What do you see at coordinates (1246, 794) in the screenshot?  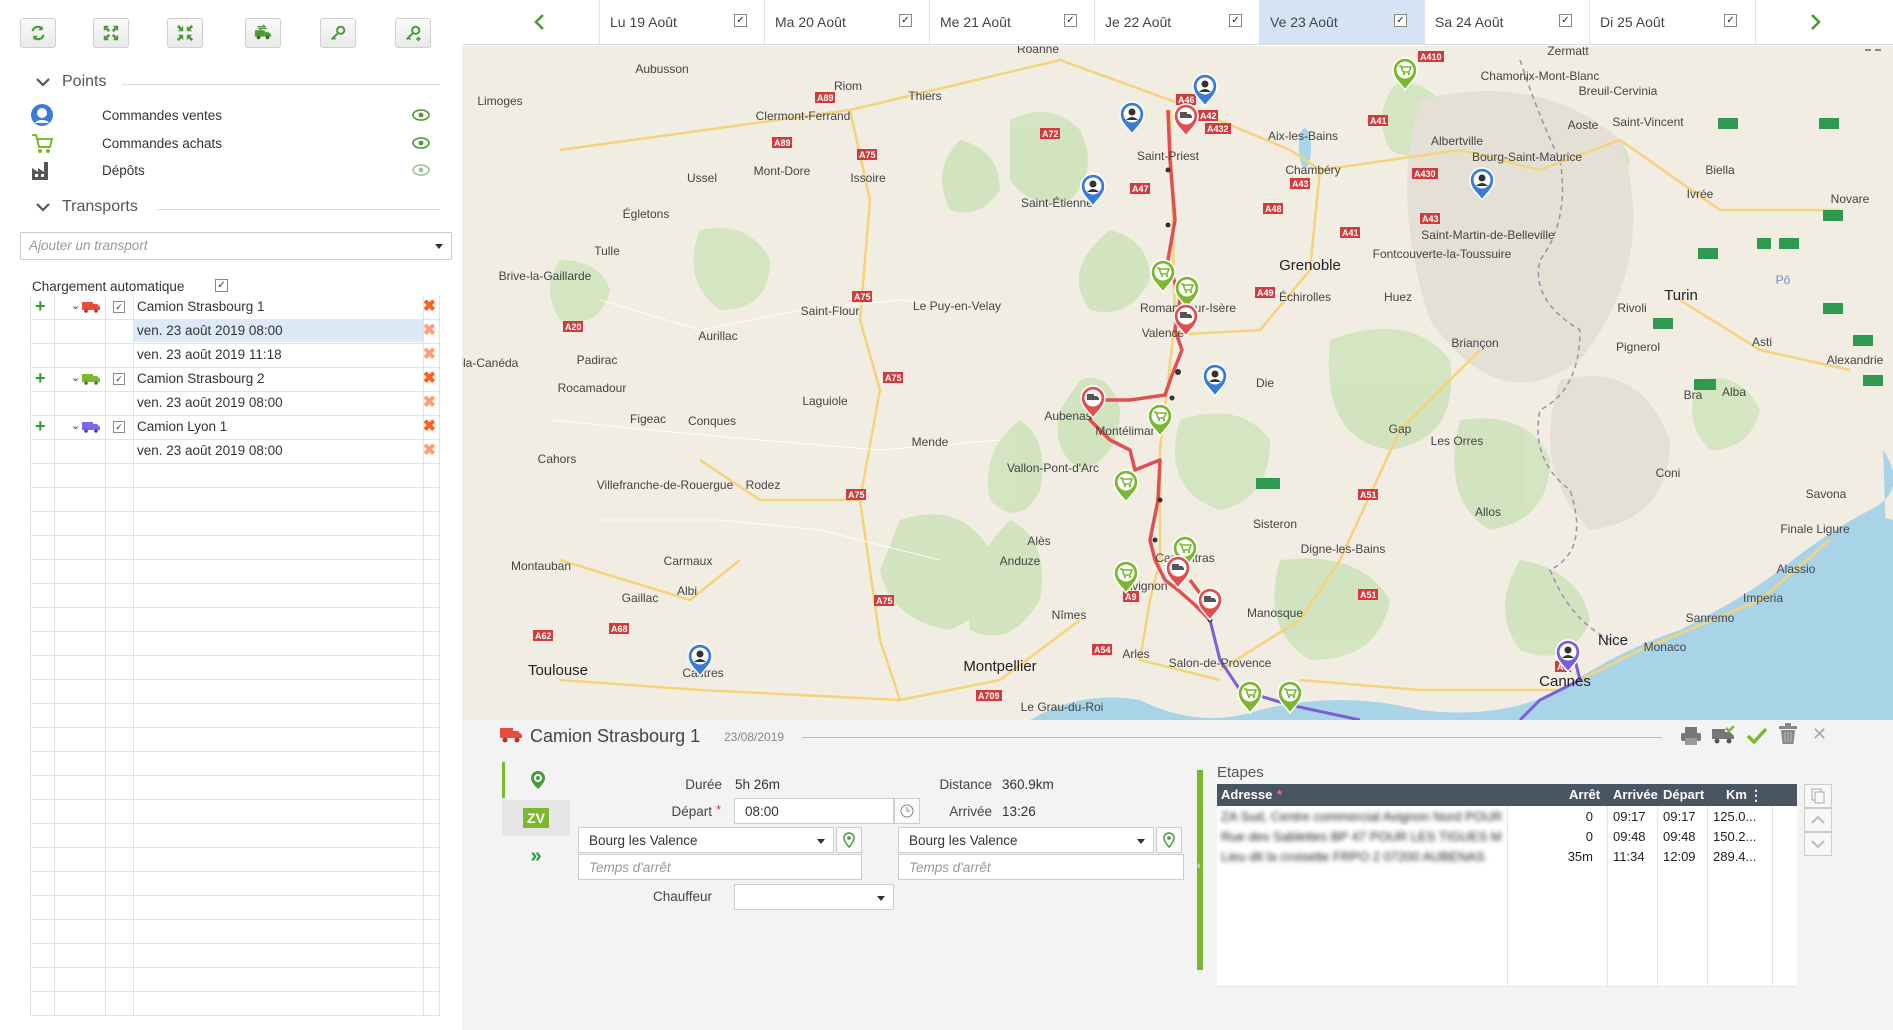 I see `col-adresse: Adresse` at bounding box center [1246, 794].